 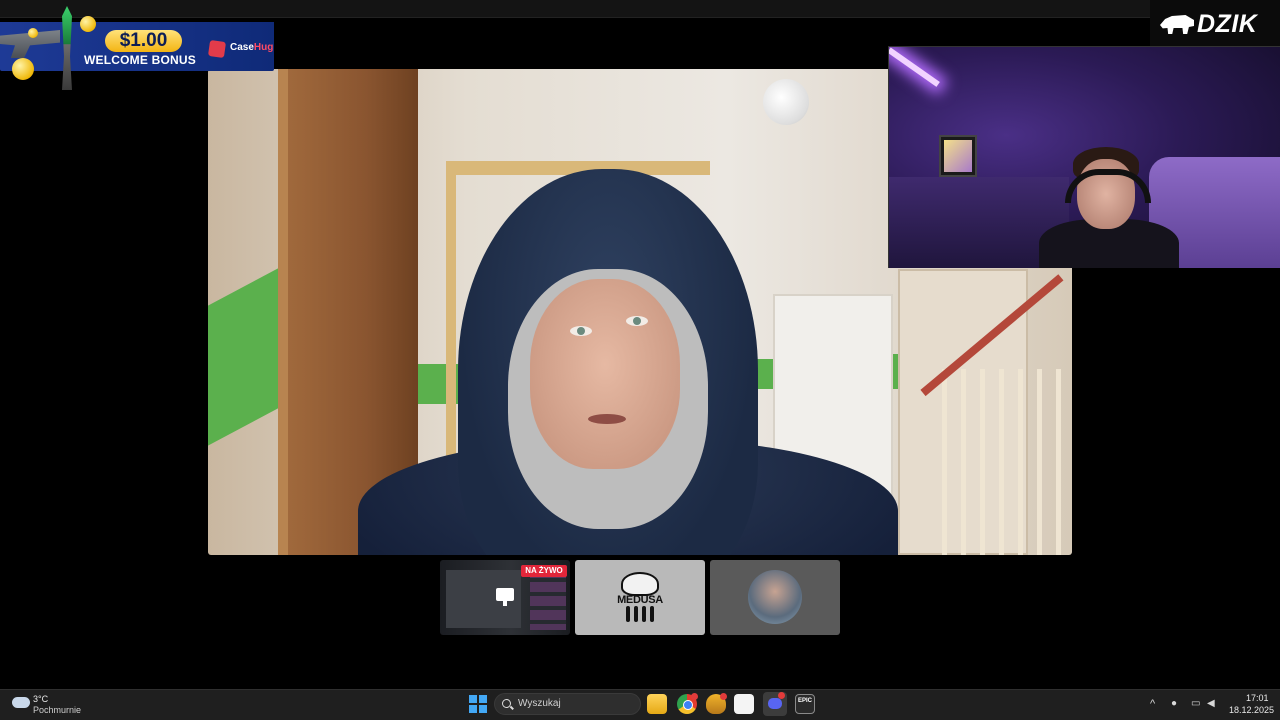 I want to click on person-face, so click(x=605, y=374).